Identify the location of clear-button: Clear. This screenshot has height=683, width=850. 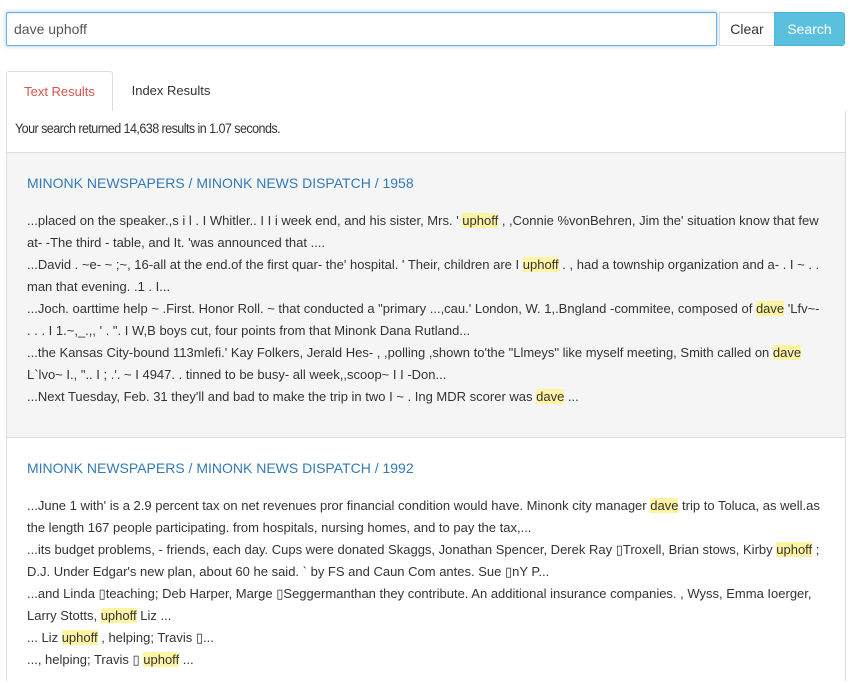
(746, 29).